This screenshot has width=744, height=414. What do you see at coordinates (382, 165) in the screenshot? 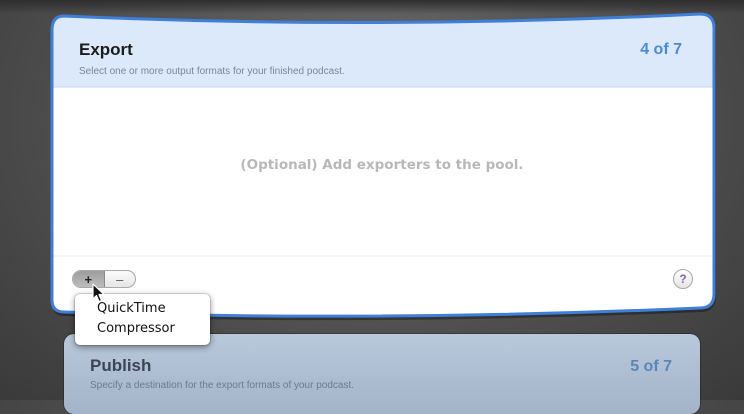
I see `exporter-pool-placeholder: (Optional) Add exporters to the pool.` at bounding box center [382, 165].